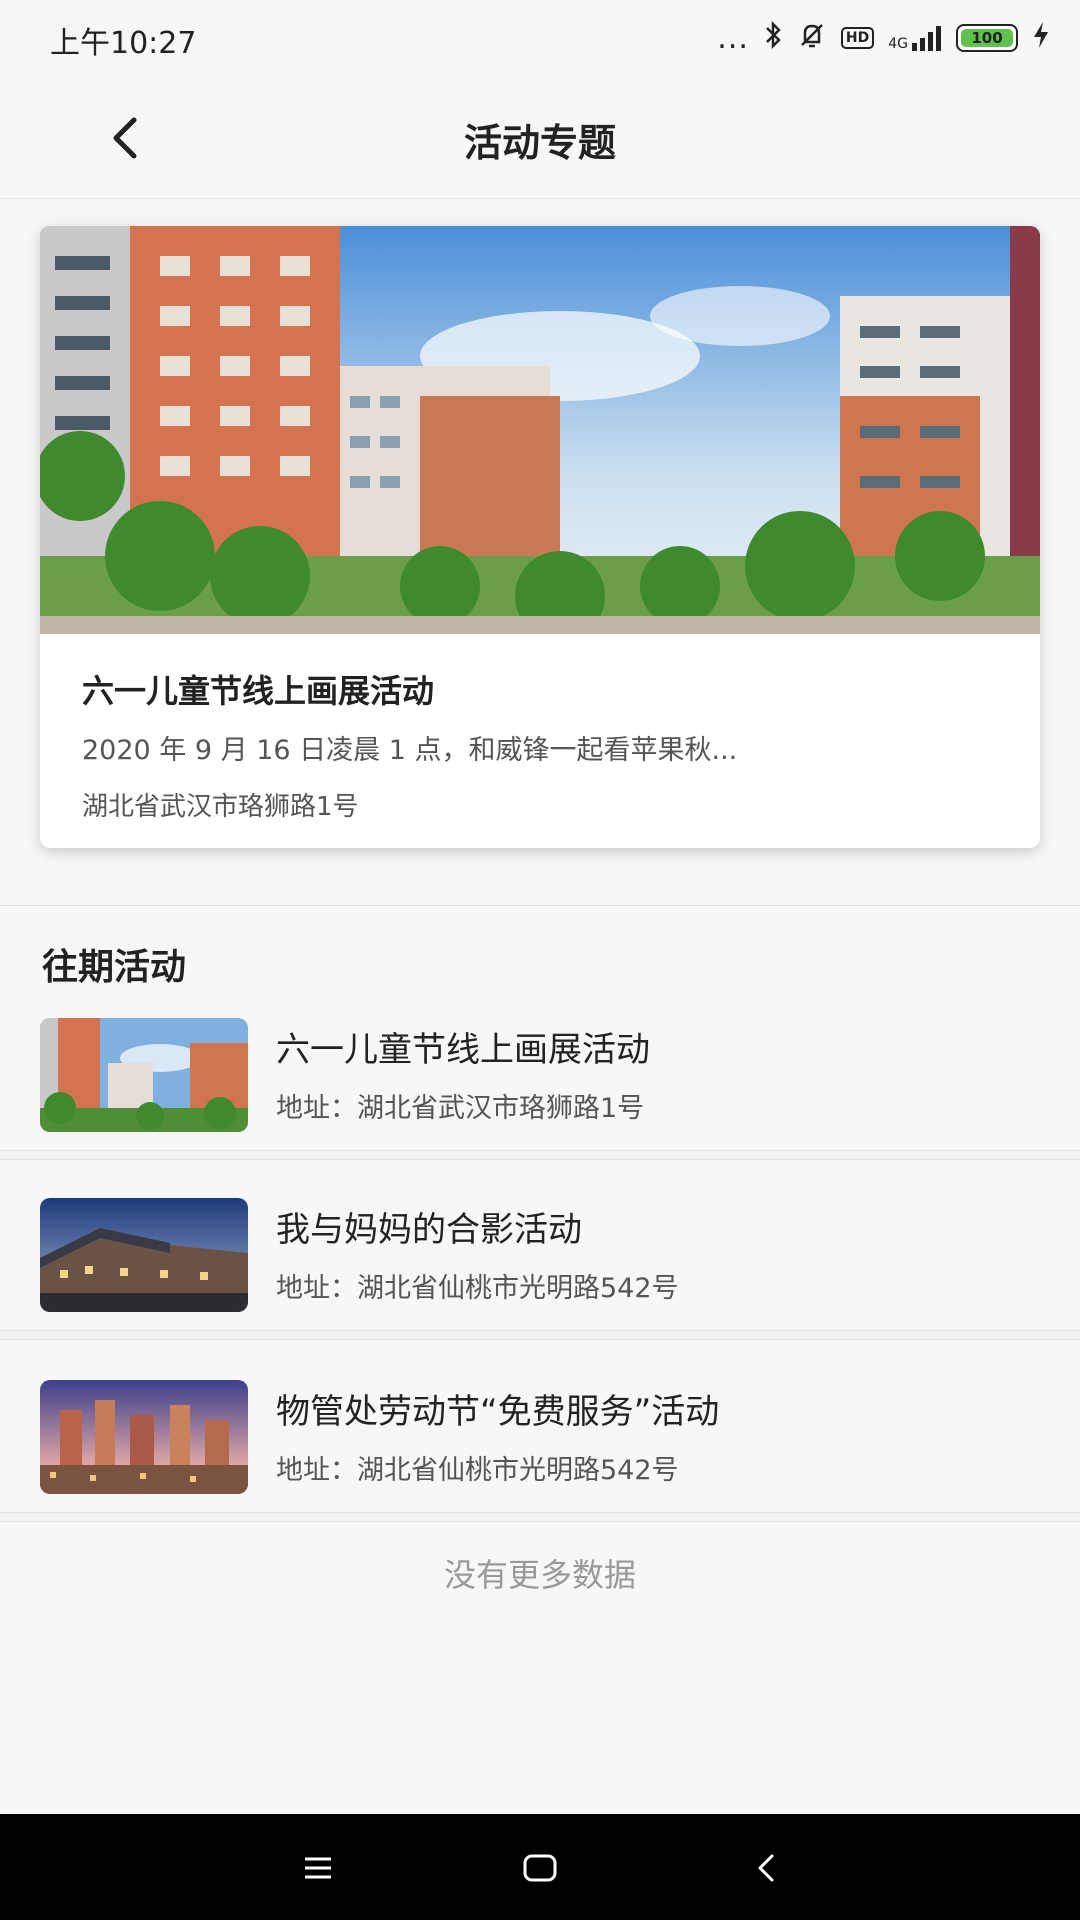 This screenshot has height=1920, width=1080. Describe the element at coordinates (540, 1080) in the screenshot. I see `list-item: 六一儿童节线上画展活动 地址：湖北省武汉市珞狮路1号` at that location.